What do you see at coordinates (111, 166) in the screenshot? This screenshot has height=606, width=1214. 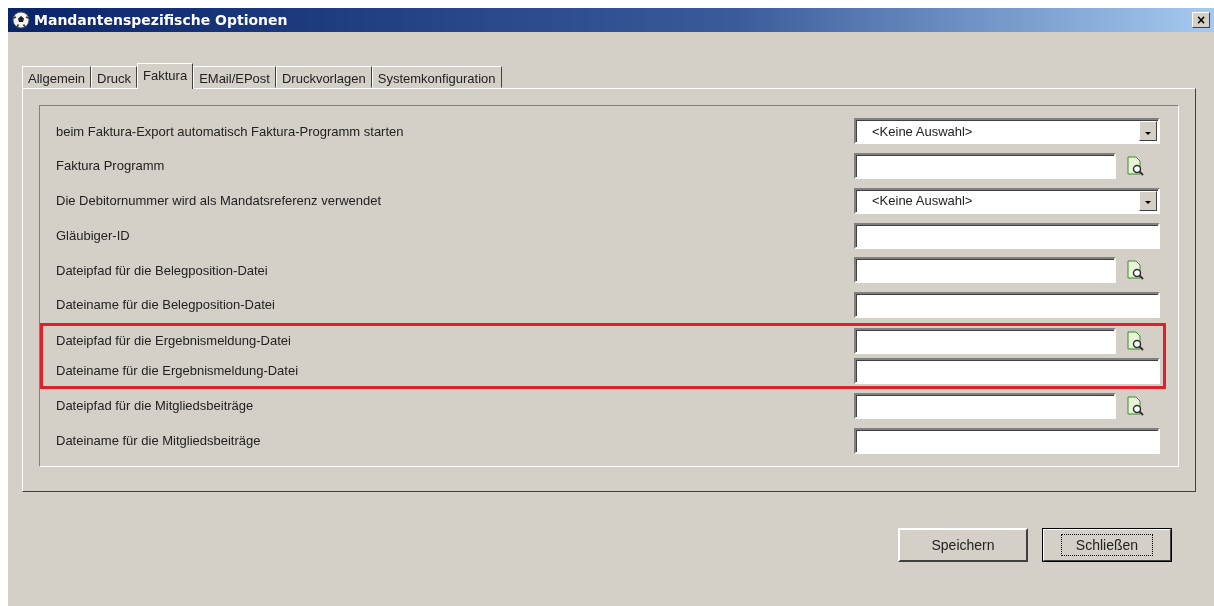 I see `field-label: Faktura Programm` at bounding box center [111, 166].